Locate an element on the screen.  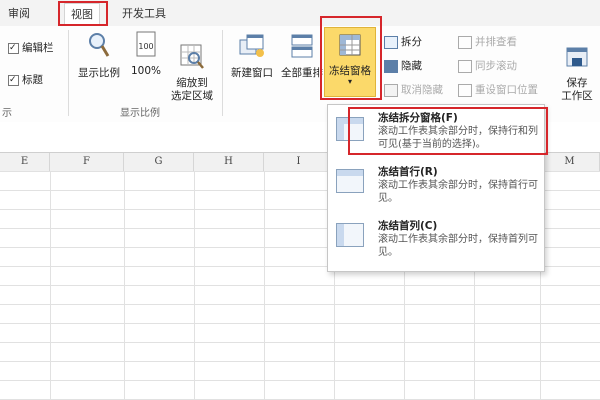
show-group-label: 示 is located at coordinates (7, 113).